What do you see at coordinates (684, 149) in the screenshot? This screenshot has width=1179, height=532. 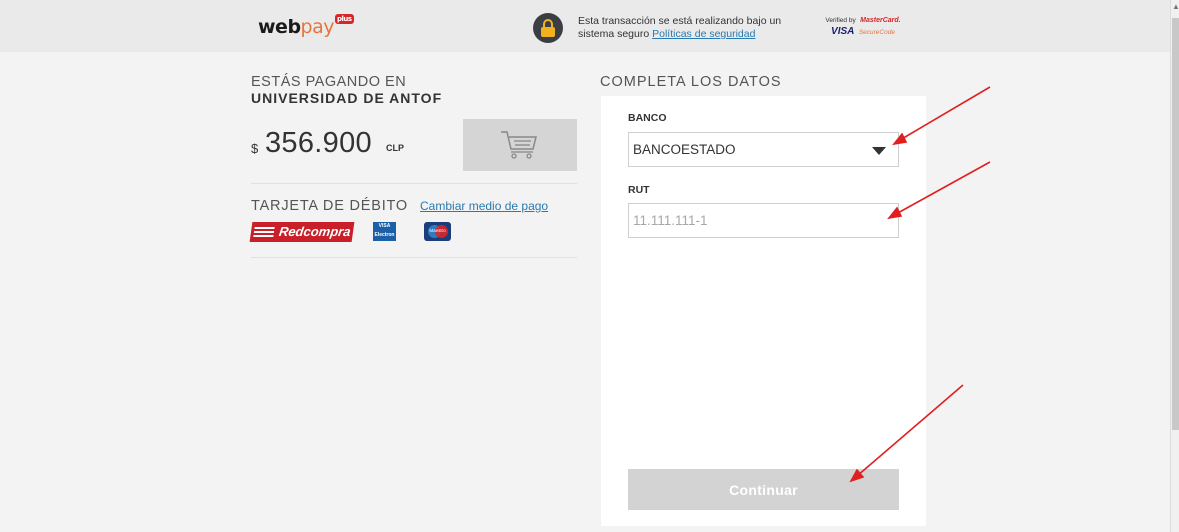 I see `bank-selected-value: BANCOESTADO` at bounding box center [684, 149].